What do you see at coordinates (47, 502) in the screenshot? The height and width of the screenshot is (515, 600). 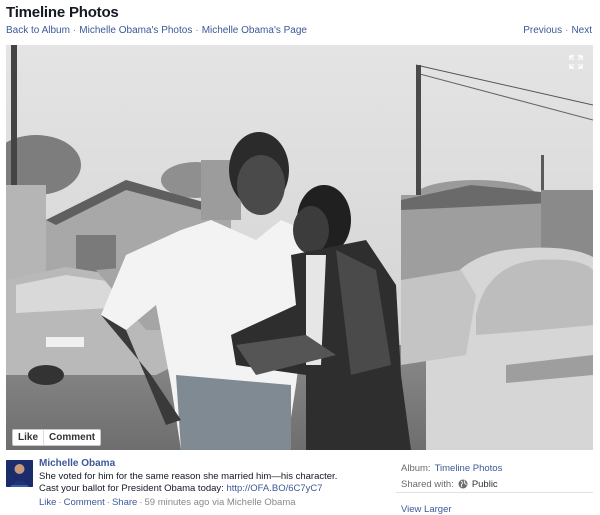 I see `like-link: Like` at bounding box center [47, 502].